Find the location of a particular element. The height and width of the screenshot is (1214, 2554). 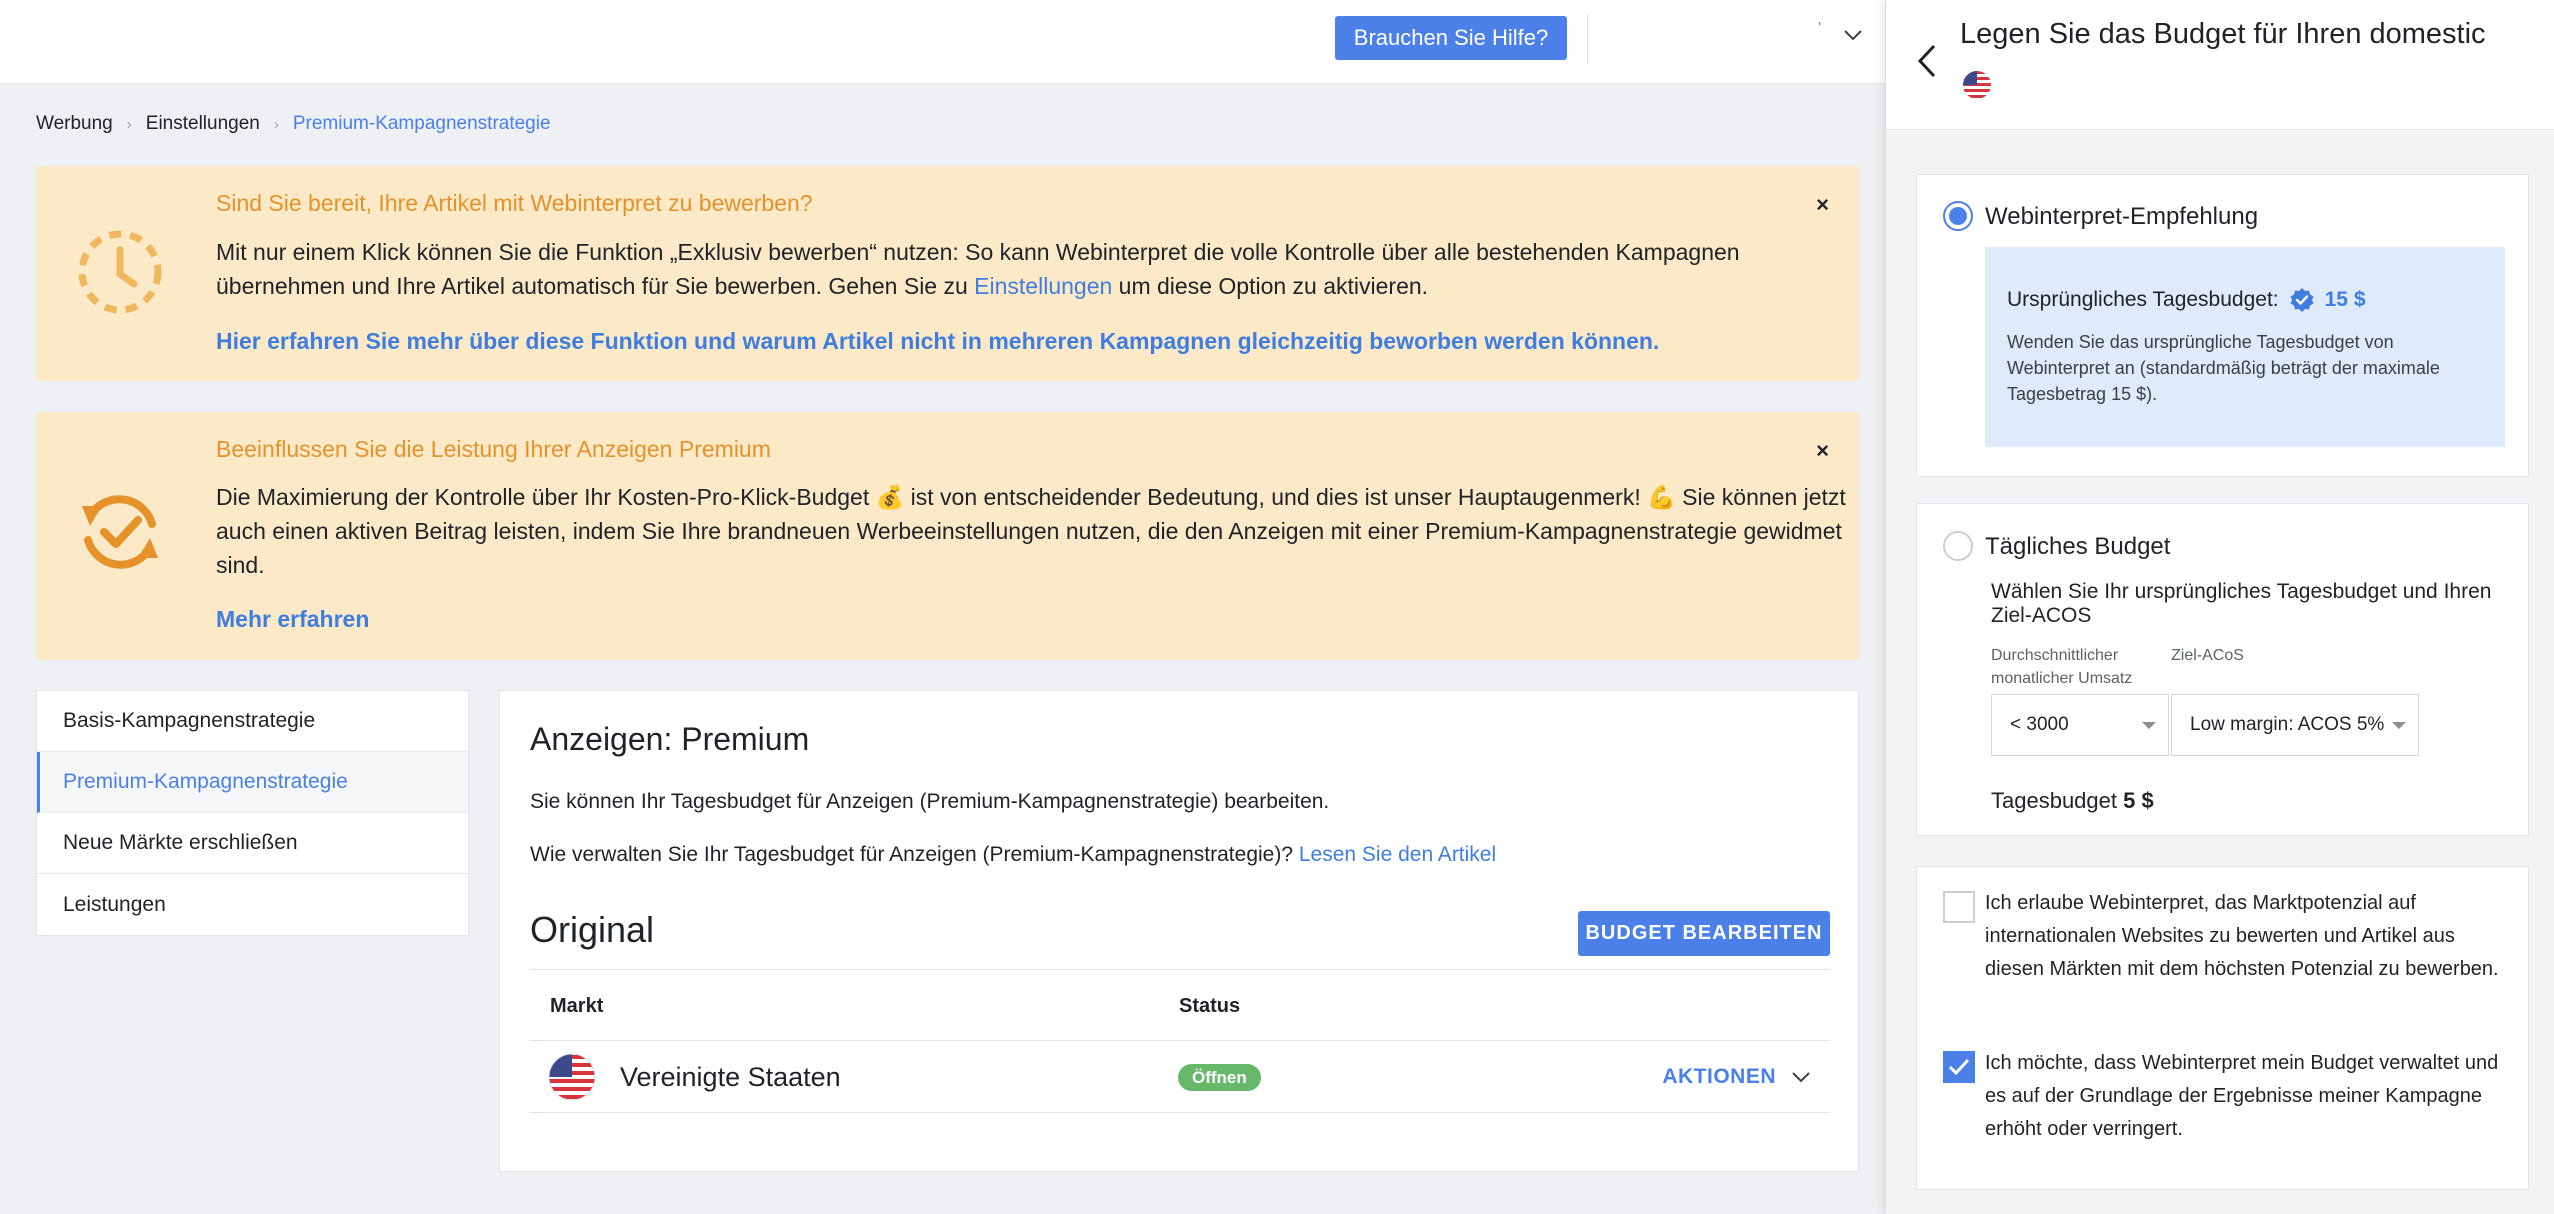

acos-field-label: Ziel-ACoS is located at coordinates (2207, 655).